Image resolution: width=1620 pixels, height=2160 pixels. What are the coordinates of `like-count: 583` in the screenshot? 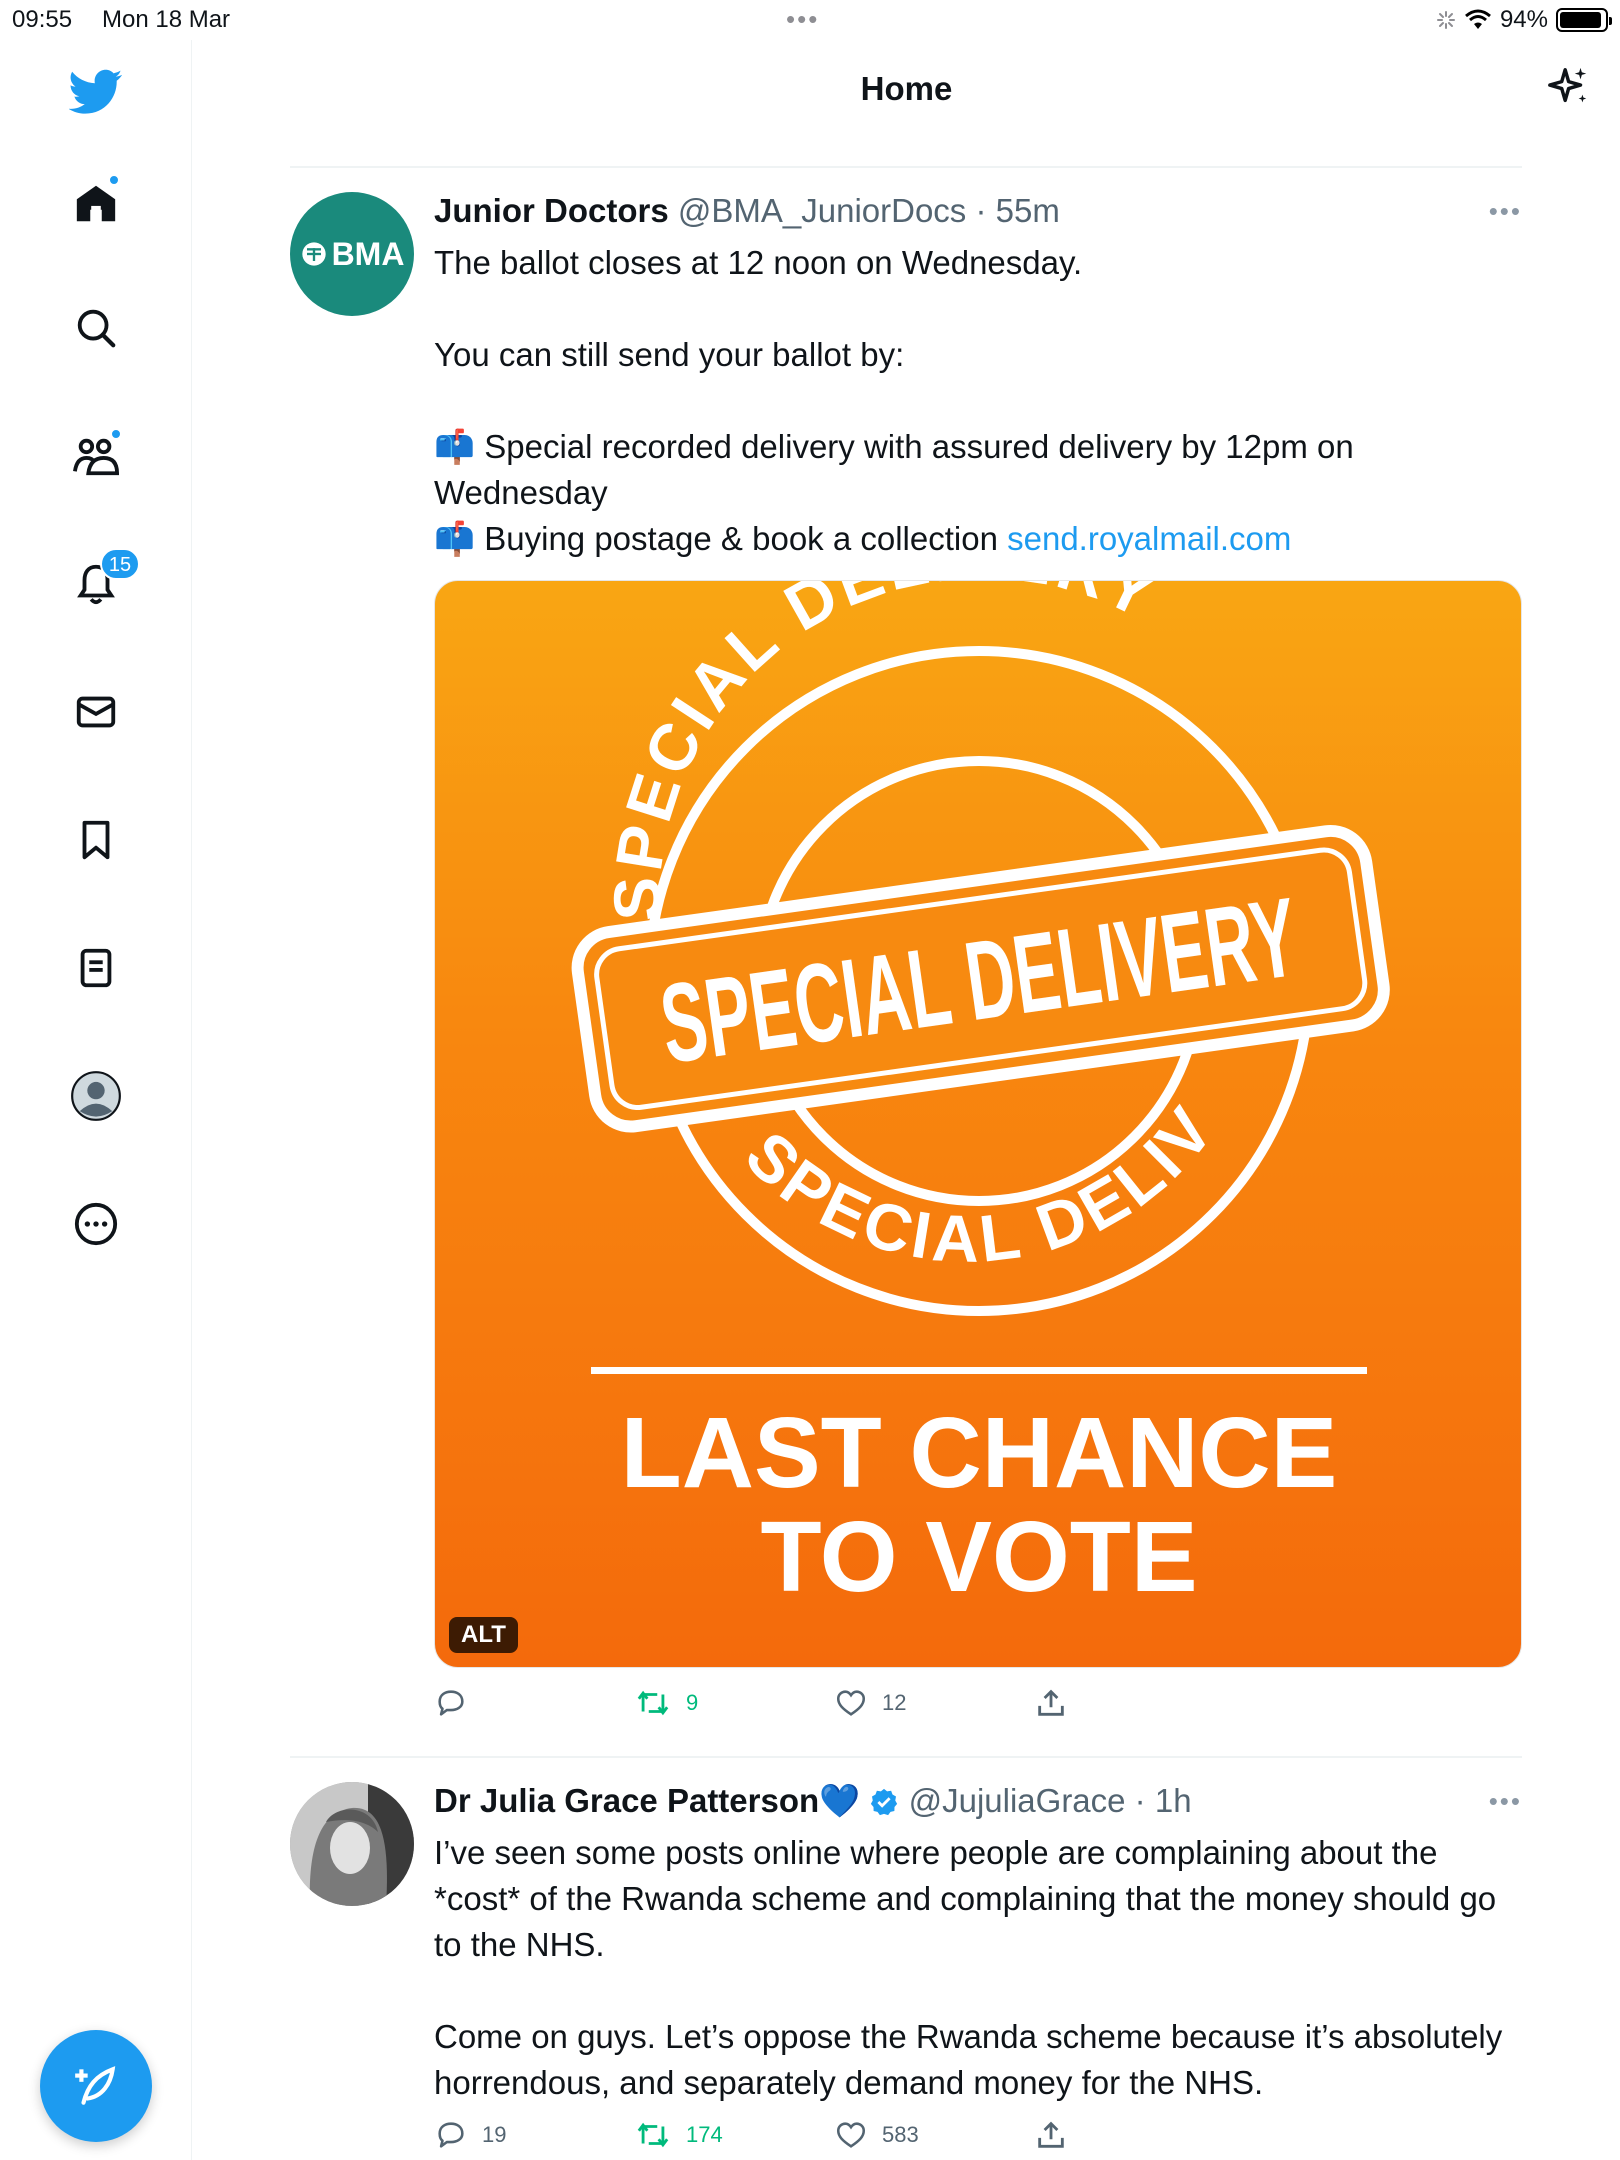 It's located at (900, 2134).